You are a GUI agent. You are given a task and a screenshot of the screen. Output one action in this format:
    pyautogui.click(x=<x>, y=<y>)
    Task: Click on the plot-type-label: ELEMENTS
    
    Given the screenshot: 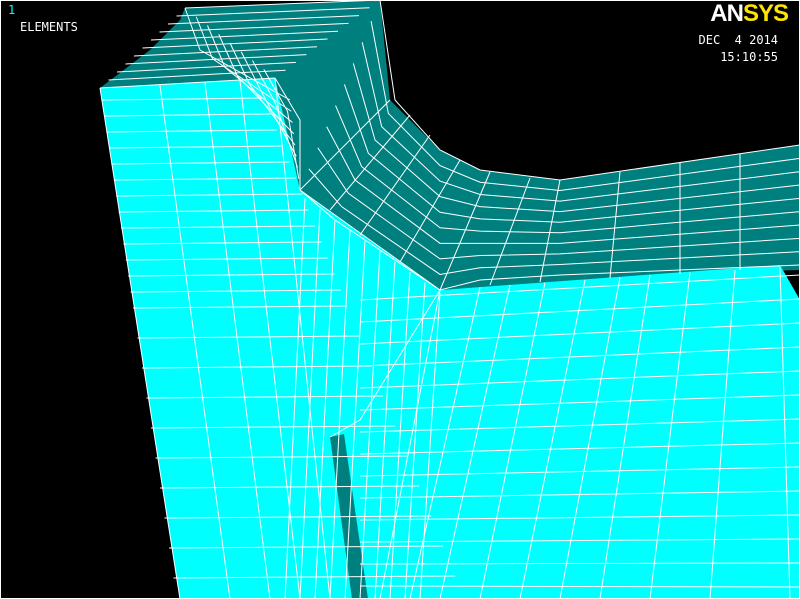 What is the action you would take?
    pyautogui.click(x=49, y=27)
    